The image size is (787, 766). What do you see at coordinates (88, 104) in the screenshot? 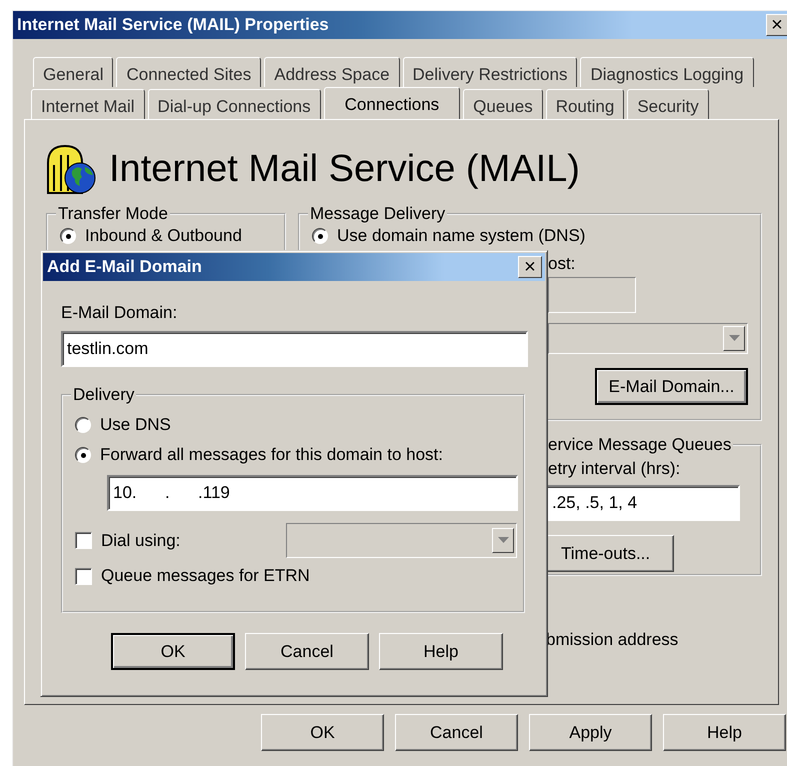
I see `tab: Internet Mail` at bounding box center [88, 104].